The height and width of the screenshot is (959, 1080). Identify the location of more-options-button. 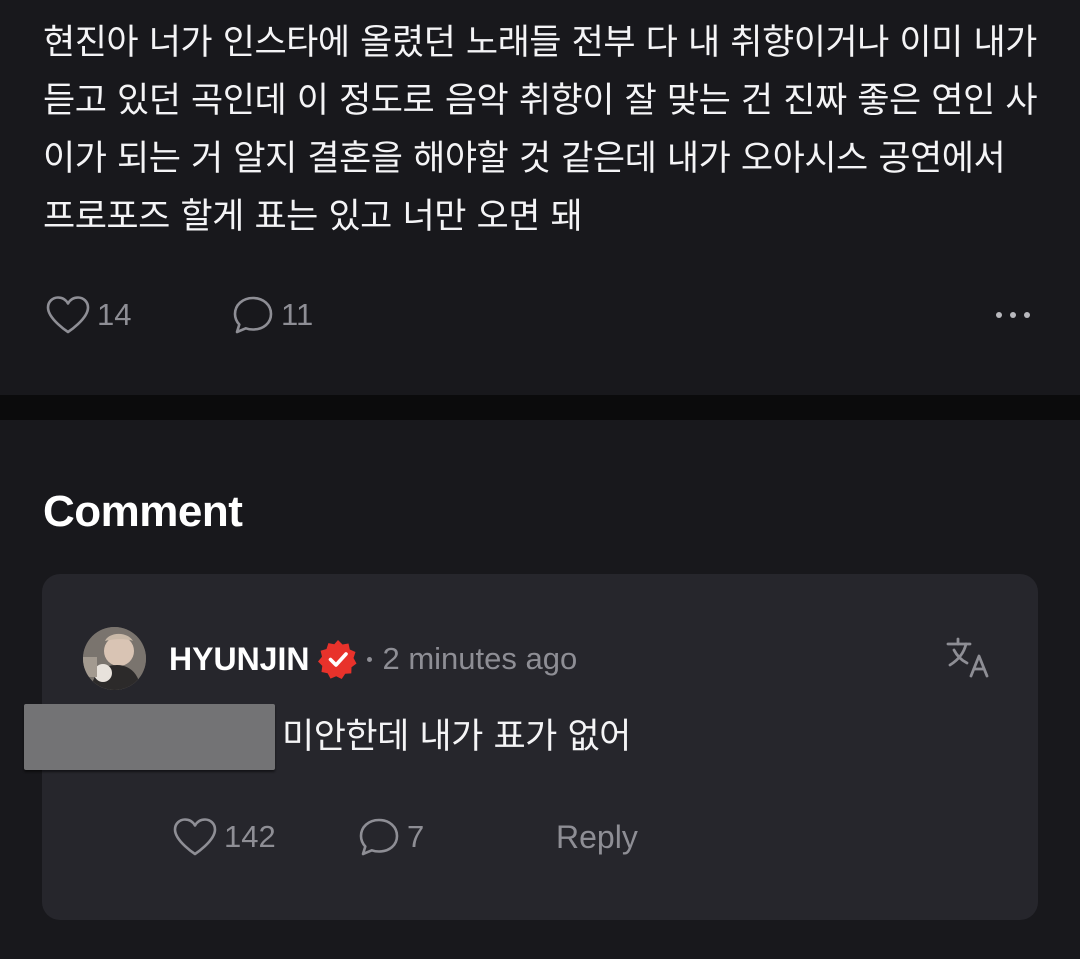
(1013, 315).